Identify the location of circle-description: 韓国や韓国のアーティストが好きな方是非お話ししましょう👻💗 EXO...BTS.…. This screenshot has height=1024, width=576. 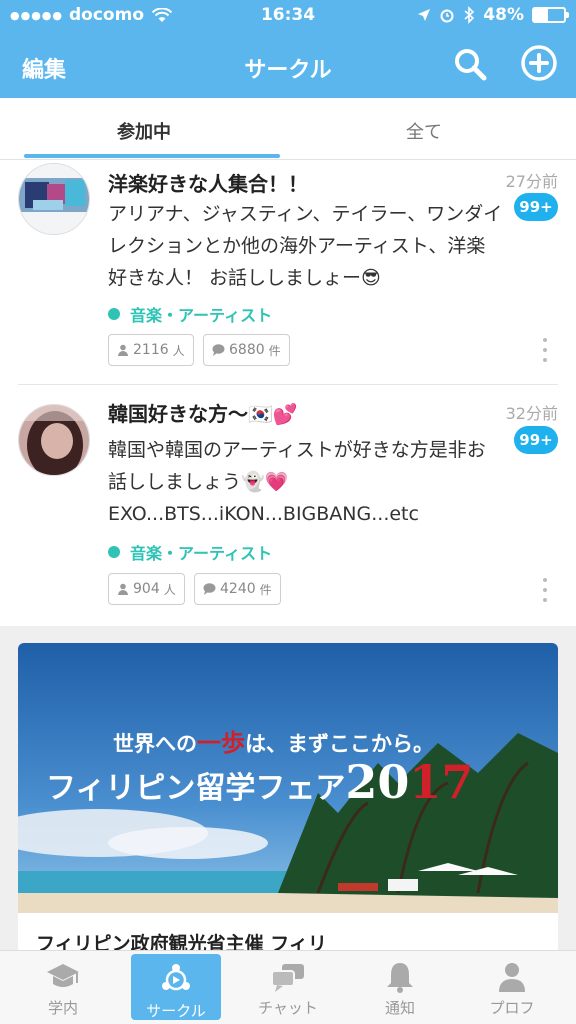
(297, 482).